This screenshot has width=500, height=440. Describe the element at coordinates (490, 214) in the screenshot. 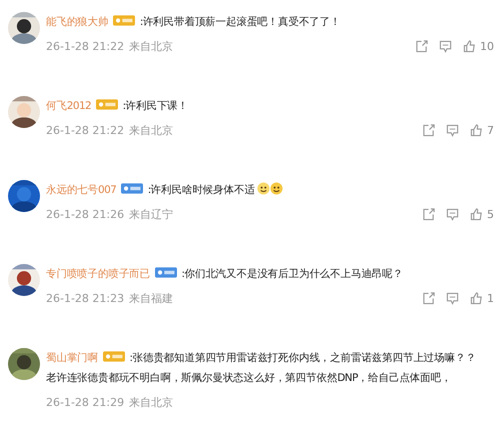

I see `like-count: 5` at that location.